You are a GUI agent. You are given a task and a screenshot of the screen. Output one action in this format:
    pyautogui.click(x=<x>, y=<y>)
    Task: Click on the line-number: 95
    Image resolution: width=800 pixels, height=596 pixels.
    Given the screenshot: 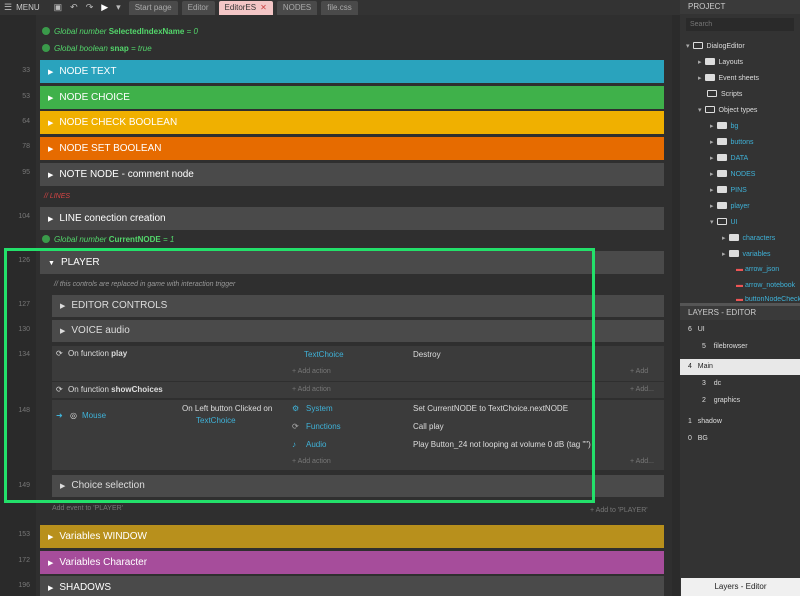 What is the action you would take?
    pyautogui.click(x=26, y=172)
    